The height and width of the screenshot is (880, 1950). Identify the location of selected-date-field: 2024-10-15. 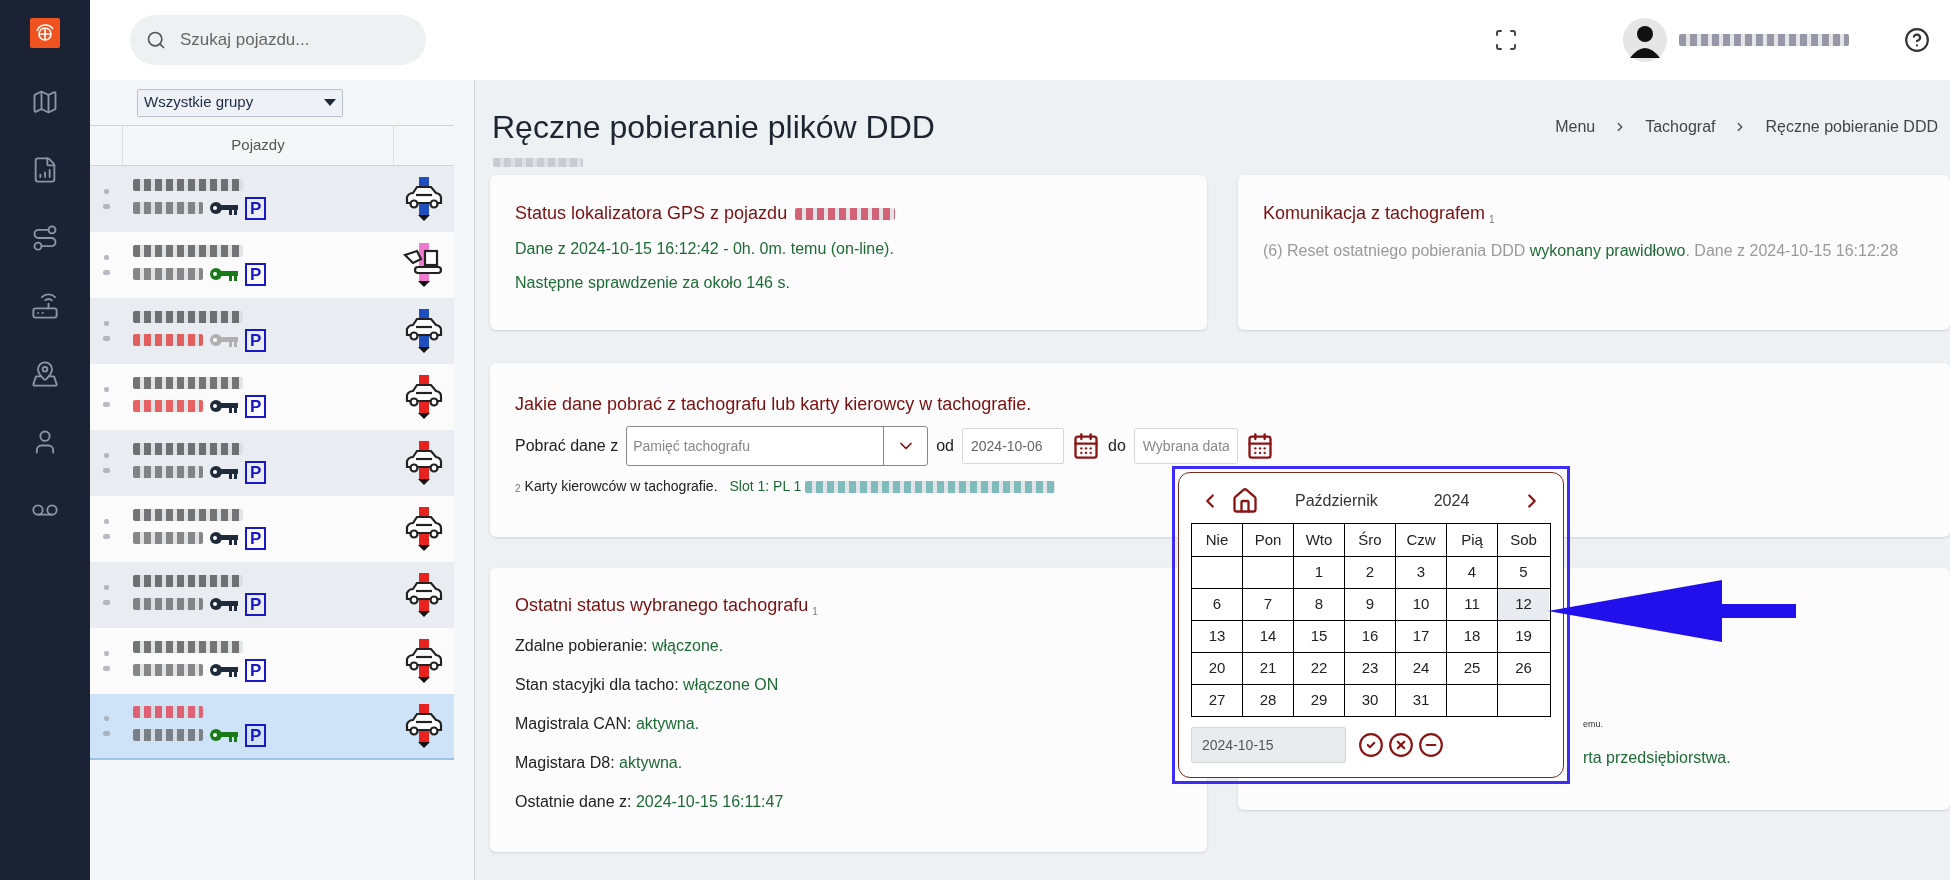
(1268, 745).